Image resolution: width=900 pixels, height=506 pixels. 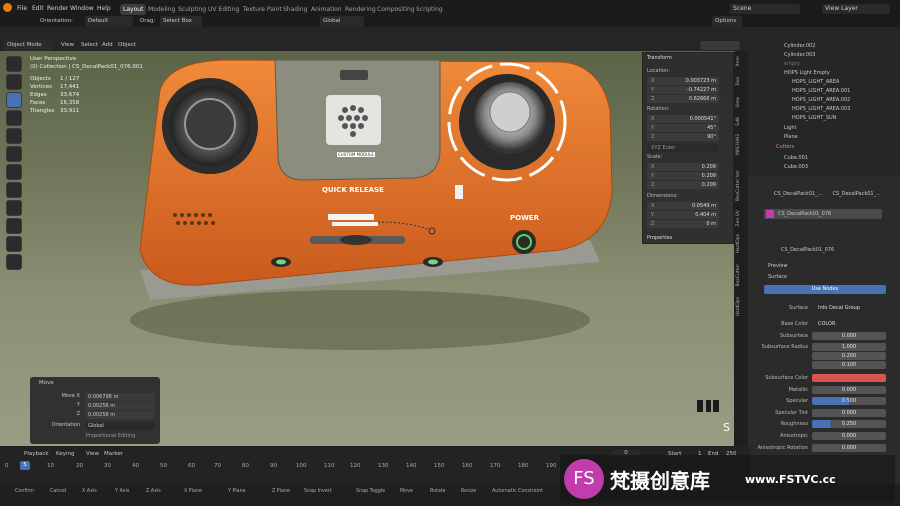 I want to click on move-panel-title: Move, so click(x=46, y=383).